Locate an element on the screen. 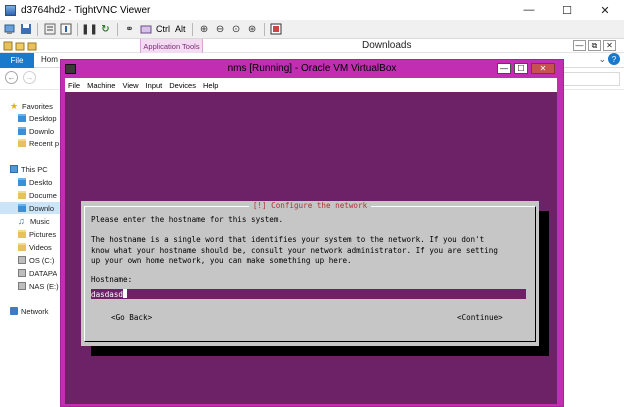 The image size is (624, 407). virtualbox-menubar: File Machine View Input Devices Help is located at coordinates (311, 85).